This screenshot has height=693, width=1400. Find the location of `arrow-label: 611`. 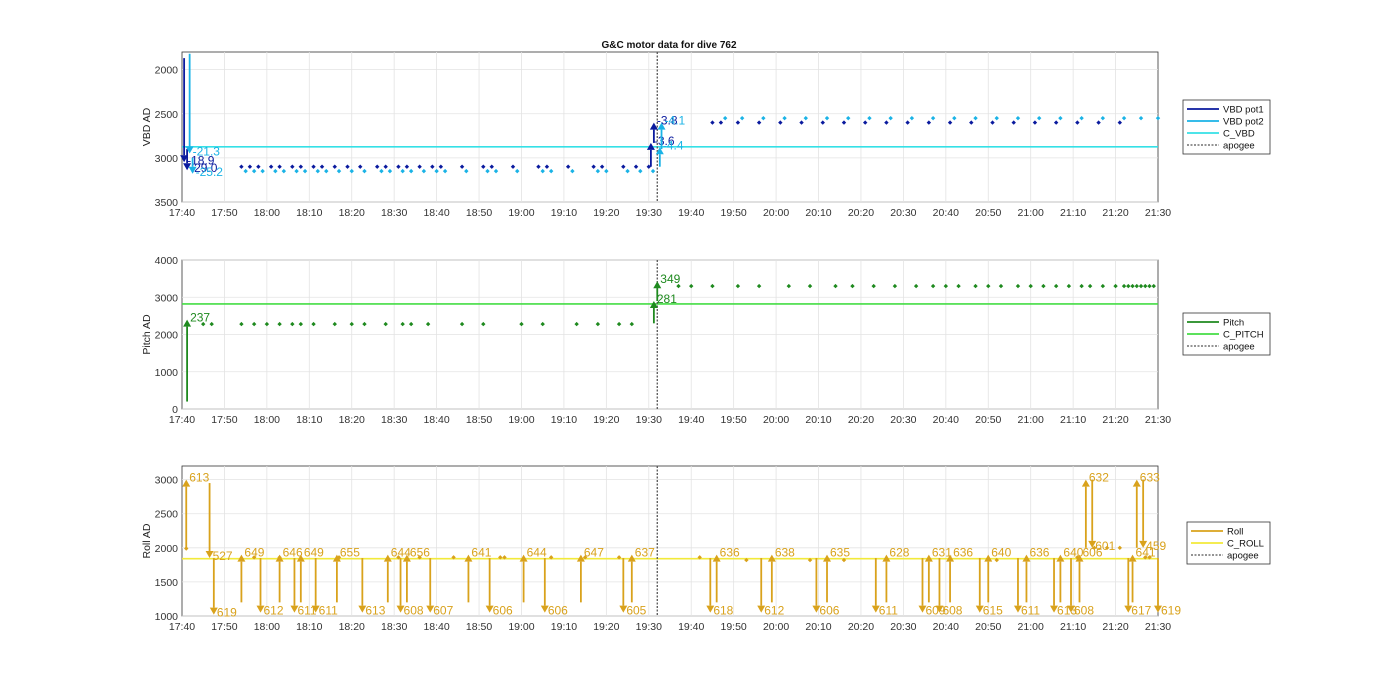

arrow-label: 611 is located at coordinates (328, 611).